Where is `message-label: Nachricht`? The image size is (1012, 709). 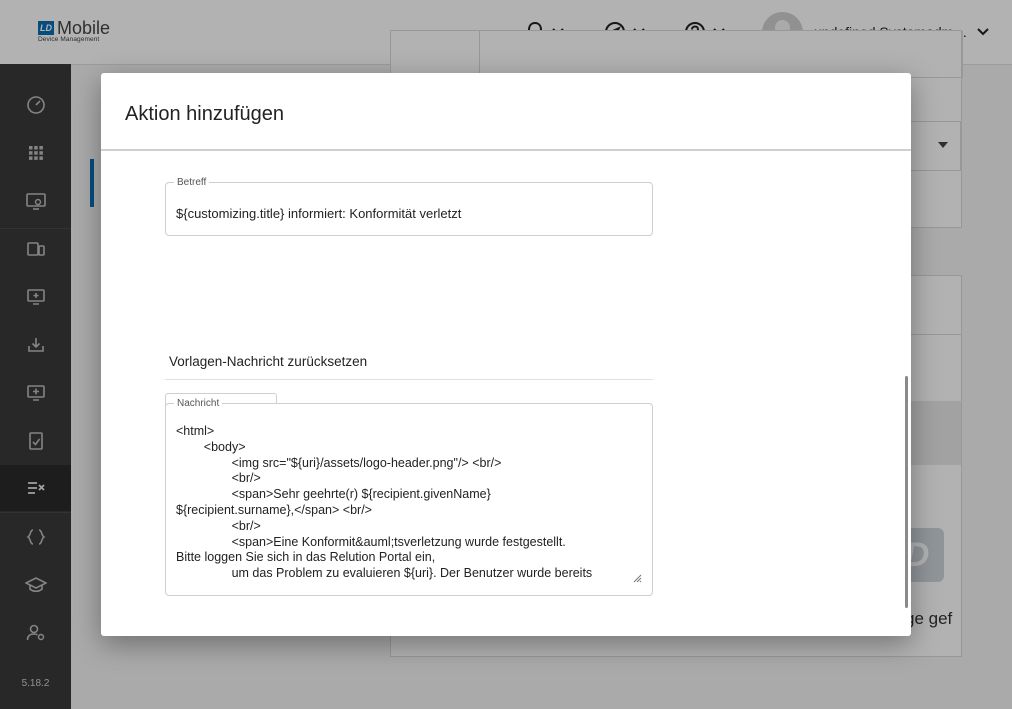
message-label: Nachricht is located at coordinates (198, 404).